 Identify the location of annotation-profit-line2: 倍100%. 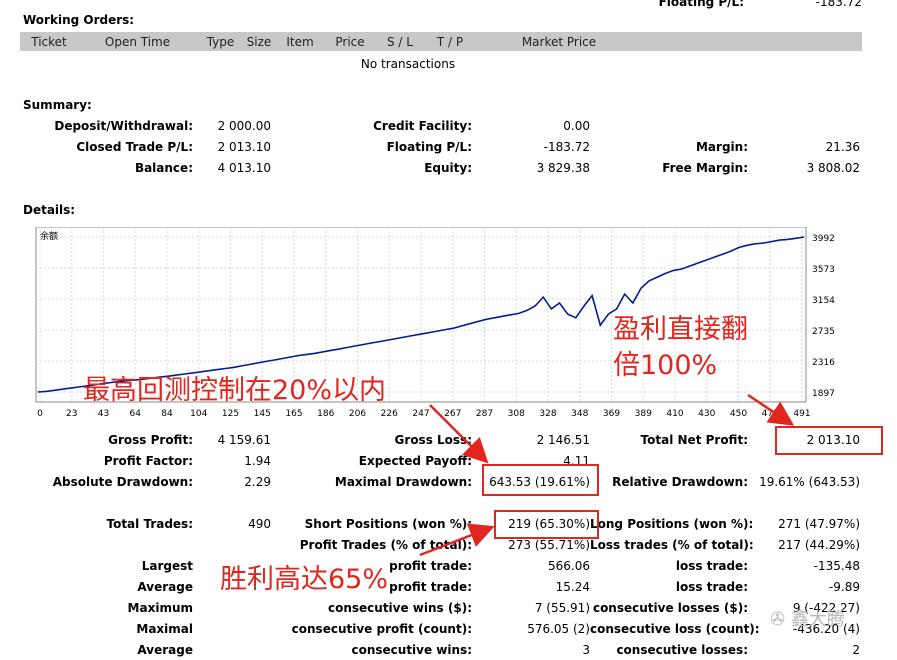
(665, 365).